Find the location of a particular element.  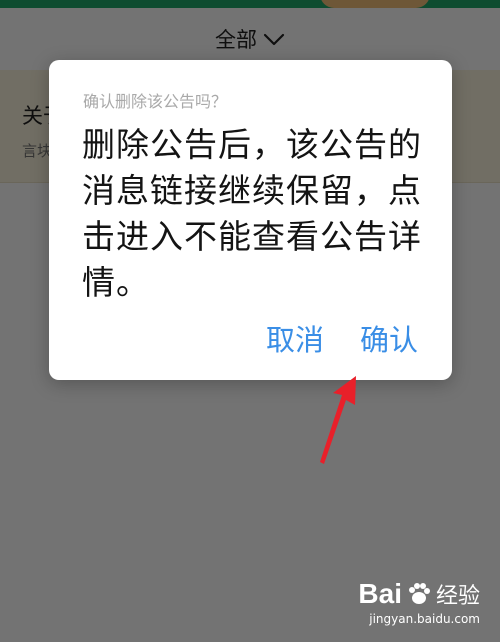

baidu-paw-icon is located at coordinates (419, 593).